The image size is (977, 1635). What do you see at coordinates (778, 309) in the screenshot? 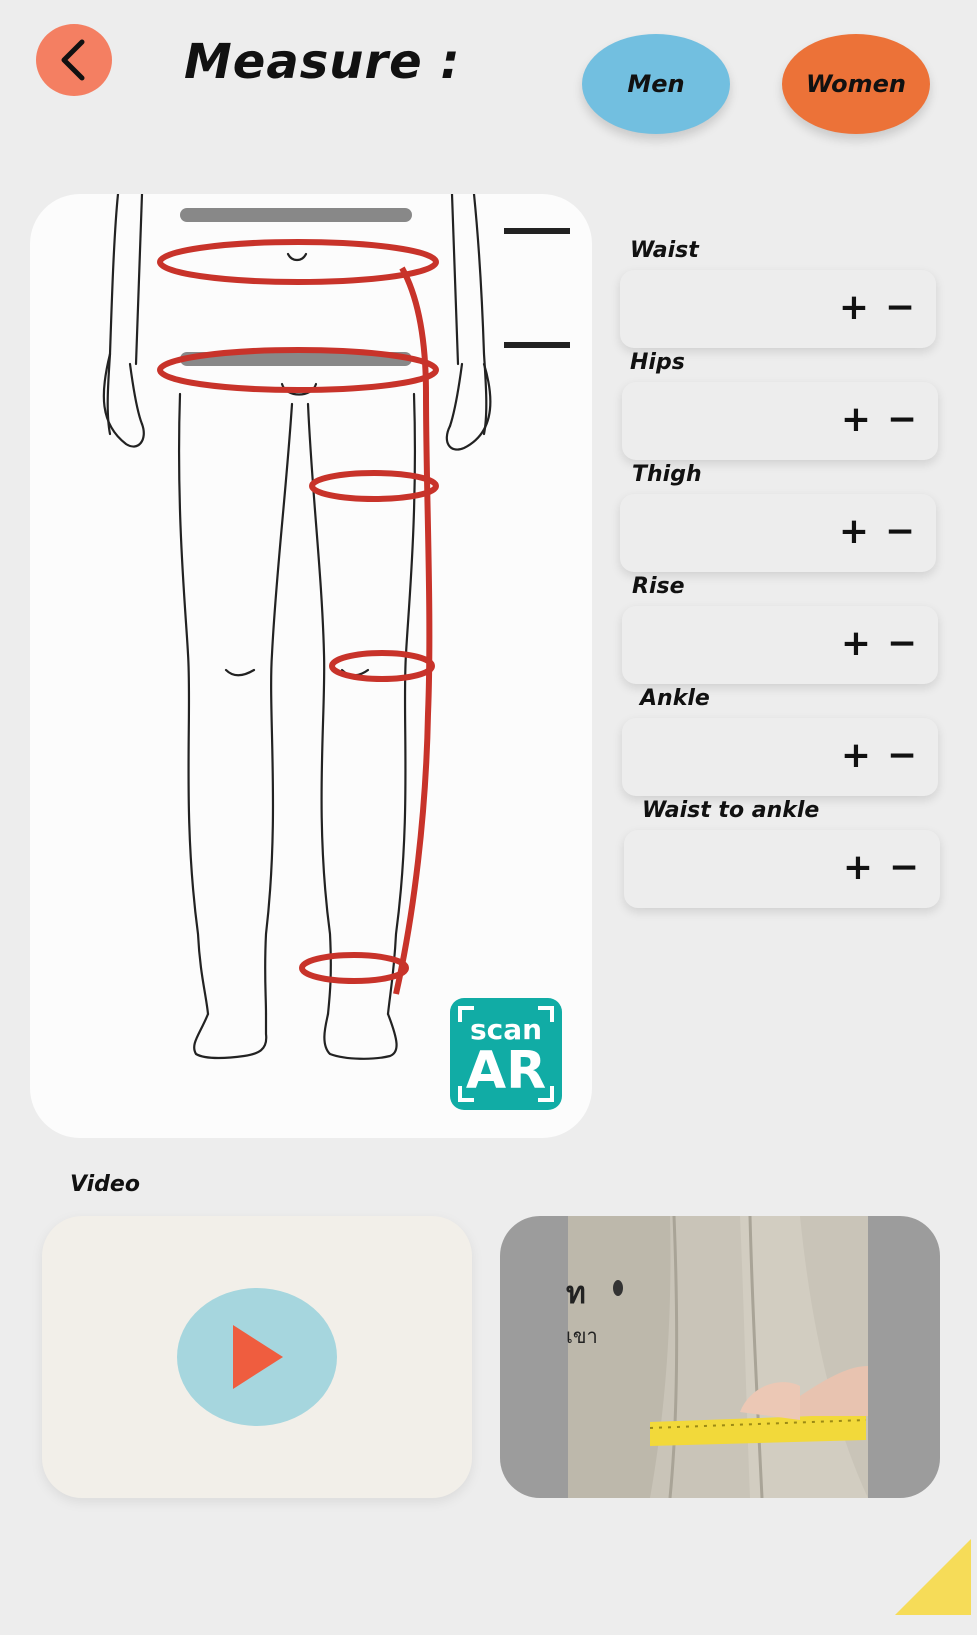
I see `waist-field: + −` at bounding box center [778, 309].